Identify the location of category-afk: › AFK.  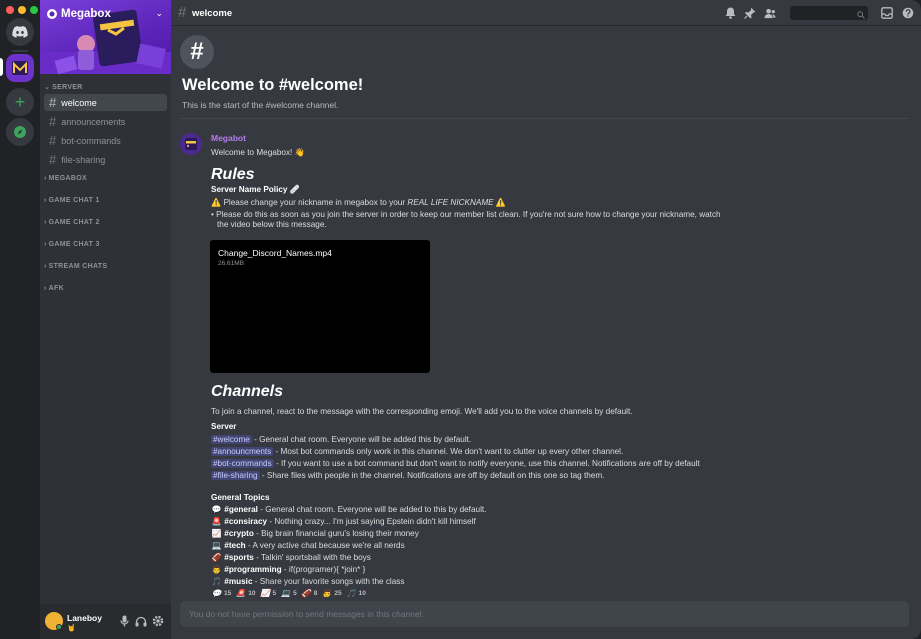
(54, 288).